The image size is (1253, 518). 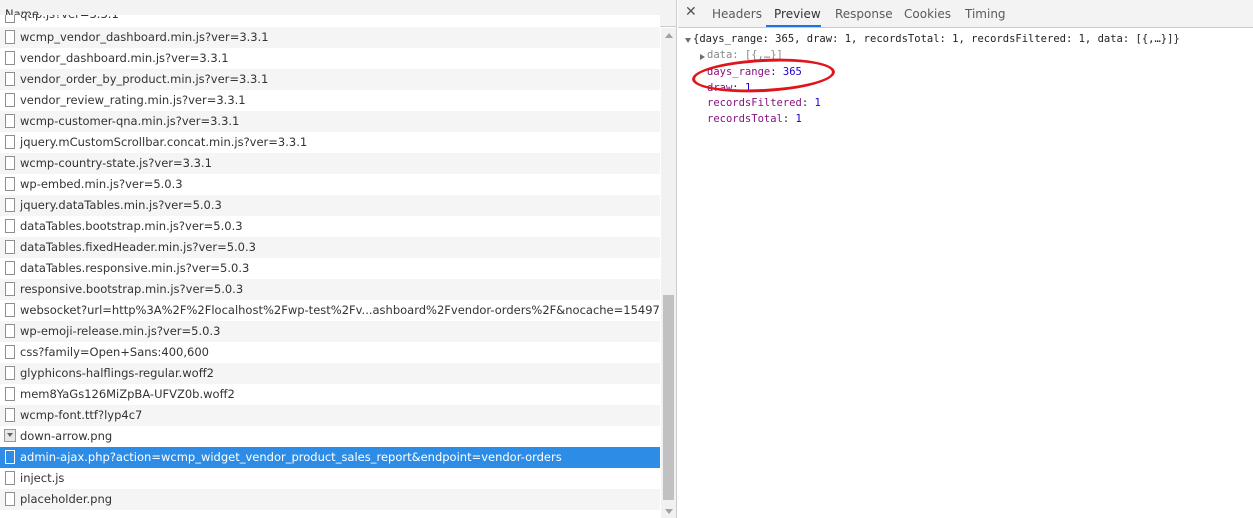 What do you see at coordinates (138, 247) in the screenshot?
I see `request-name: dataTables.fixedHeader.min.js?ver=5.0.3` at bounding box center [138, 247].